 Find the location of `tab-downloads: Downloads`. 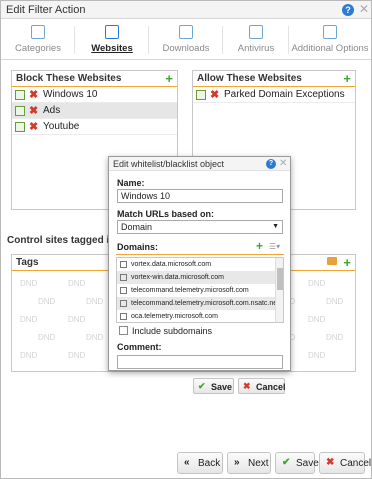

tab-downloads: Downloads is located at coordinates (186, 40).